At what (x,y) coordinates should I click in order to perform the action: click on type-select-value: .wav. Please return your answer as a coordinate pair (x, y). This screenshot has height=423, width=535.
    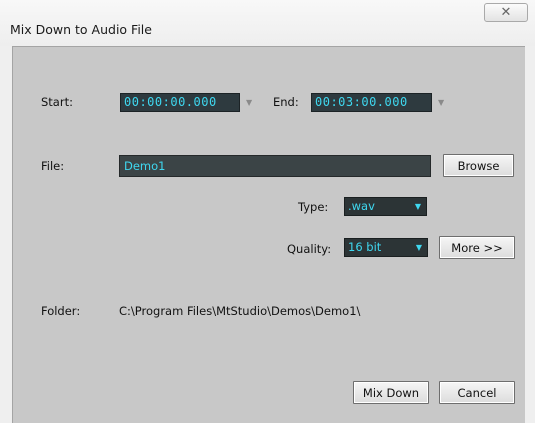
    Looking at the image, I should click on (361, 206).